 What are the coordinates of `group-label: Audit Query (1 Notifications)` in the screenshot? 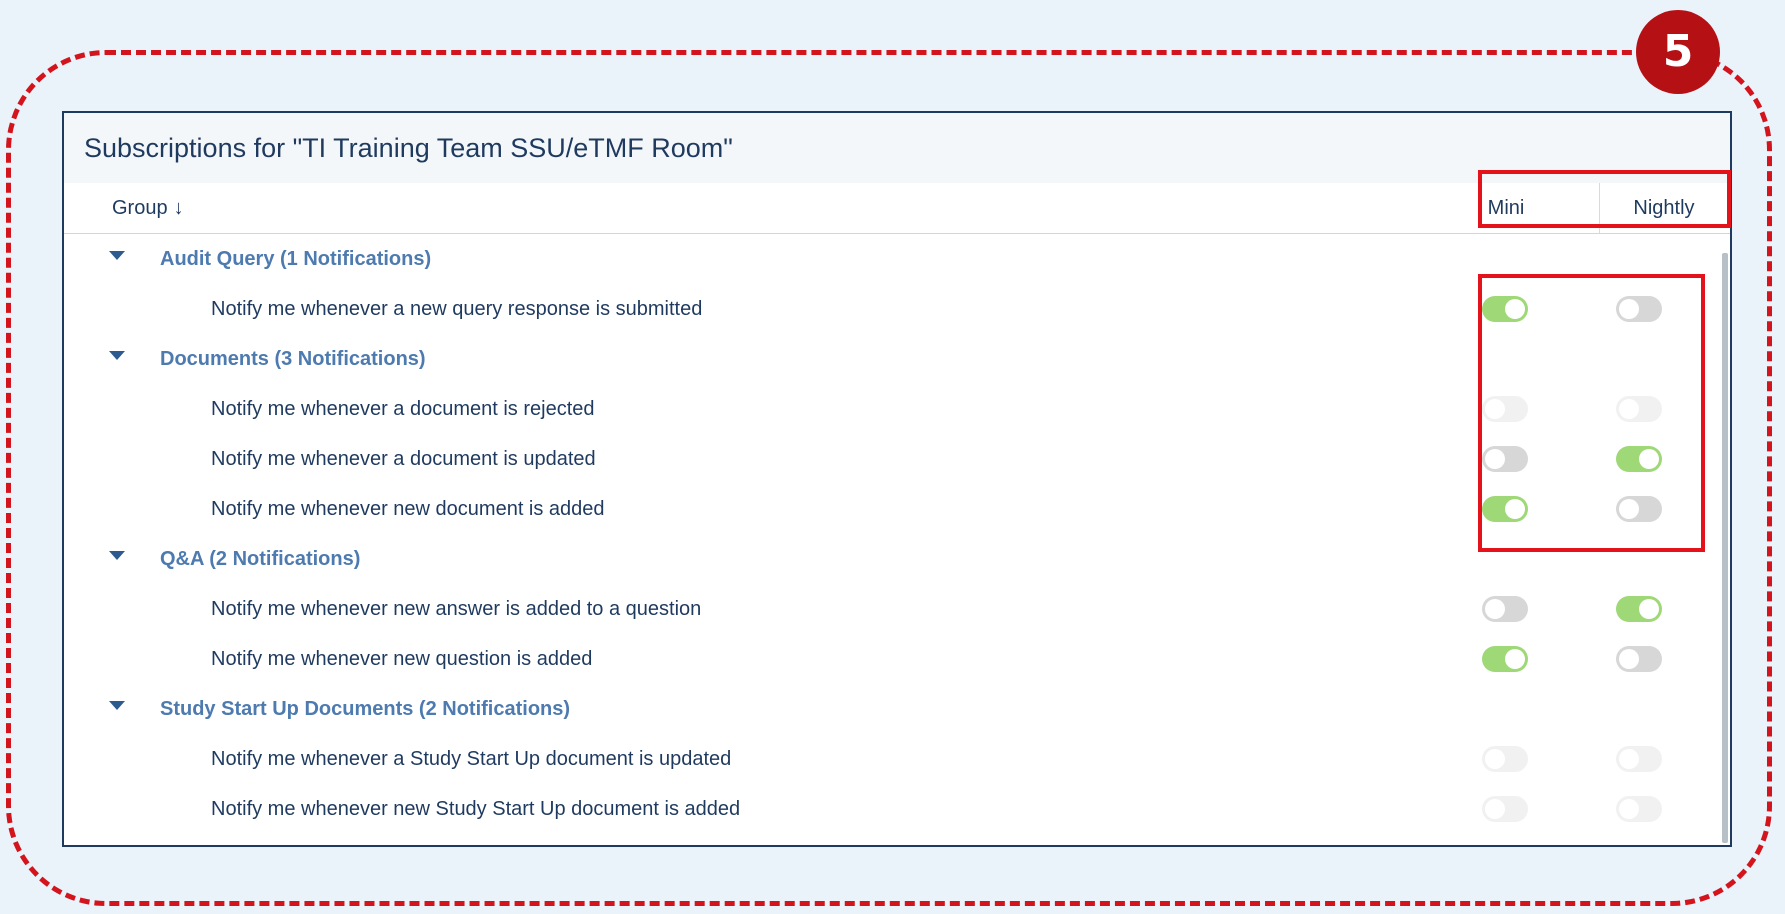 It's located at (296, 259).